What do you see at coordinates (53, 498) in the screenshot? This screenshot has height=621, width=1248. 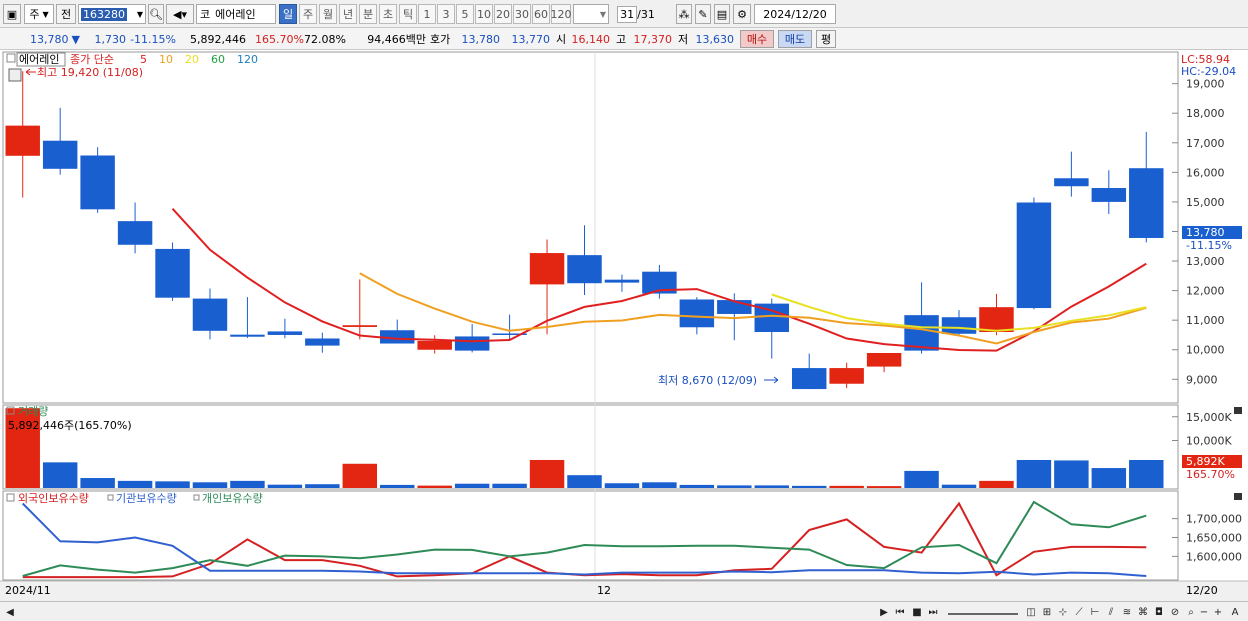 I see `holding-legend-item: 외국인보유수량` at bounding box center [53, 498].